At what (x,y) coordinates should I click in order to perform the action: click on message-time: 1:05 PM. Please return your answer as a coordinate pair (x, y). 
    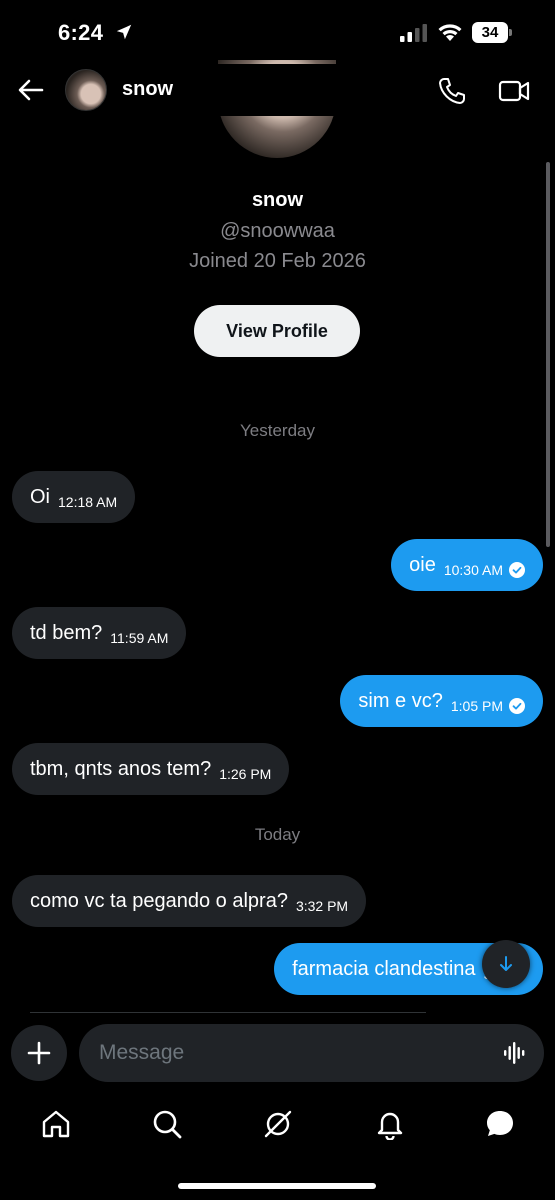
    Looking at the image, I should click on (476, 706).